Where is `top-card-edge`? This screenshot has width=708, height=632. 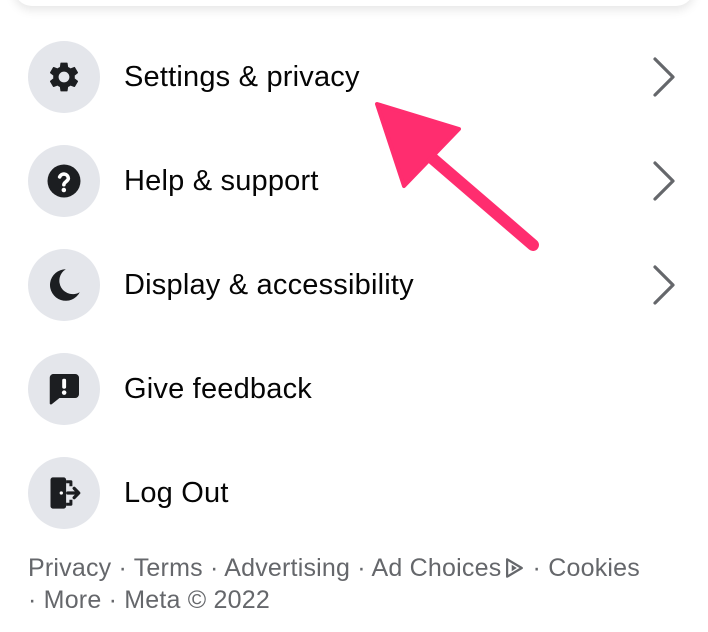 top-card-edge is located at coordinates (354, 3).